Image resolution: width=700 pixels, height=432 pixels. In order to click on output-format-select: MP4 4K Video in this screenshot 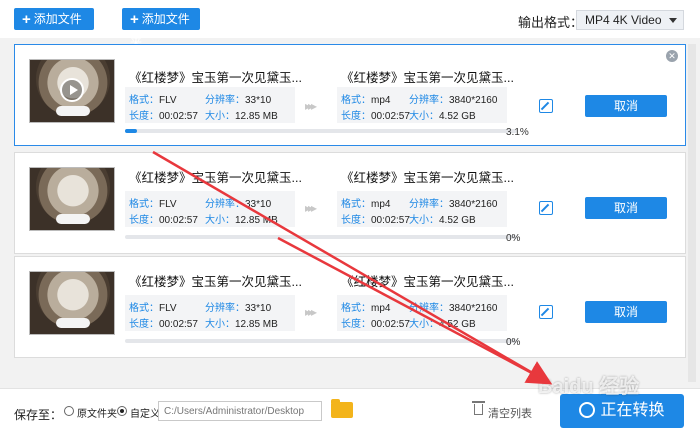, I will do `click(630, 20)`.